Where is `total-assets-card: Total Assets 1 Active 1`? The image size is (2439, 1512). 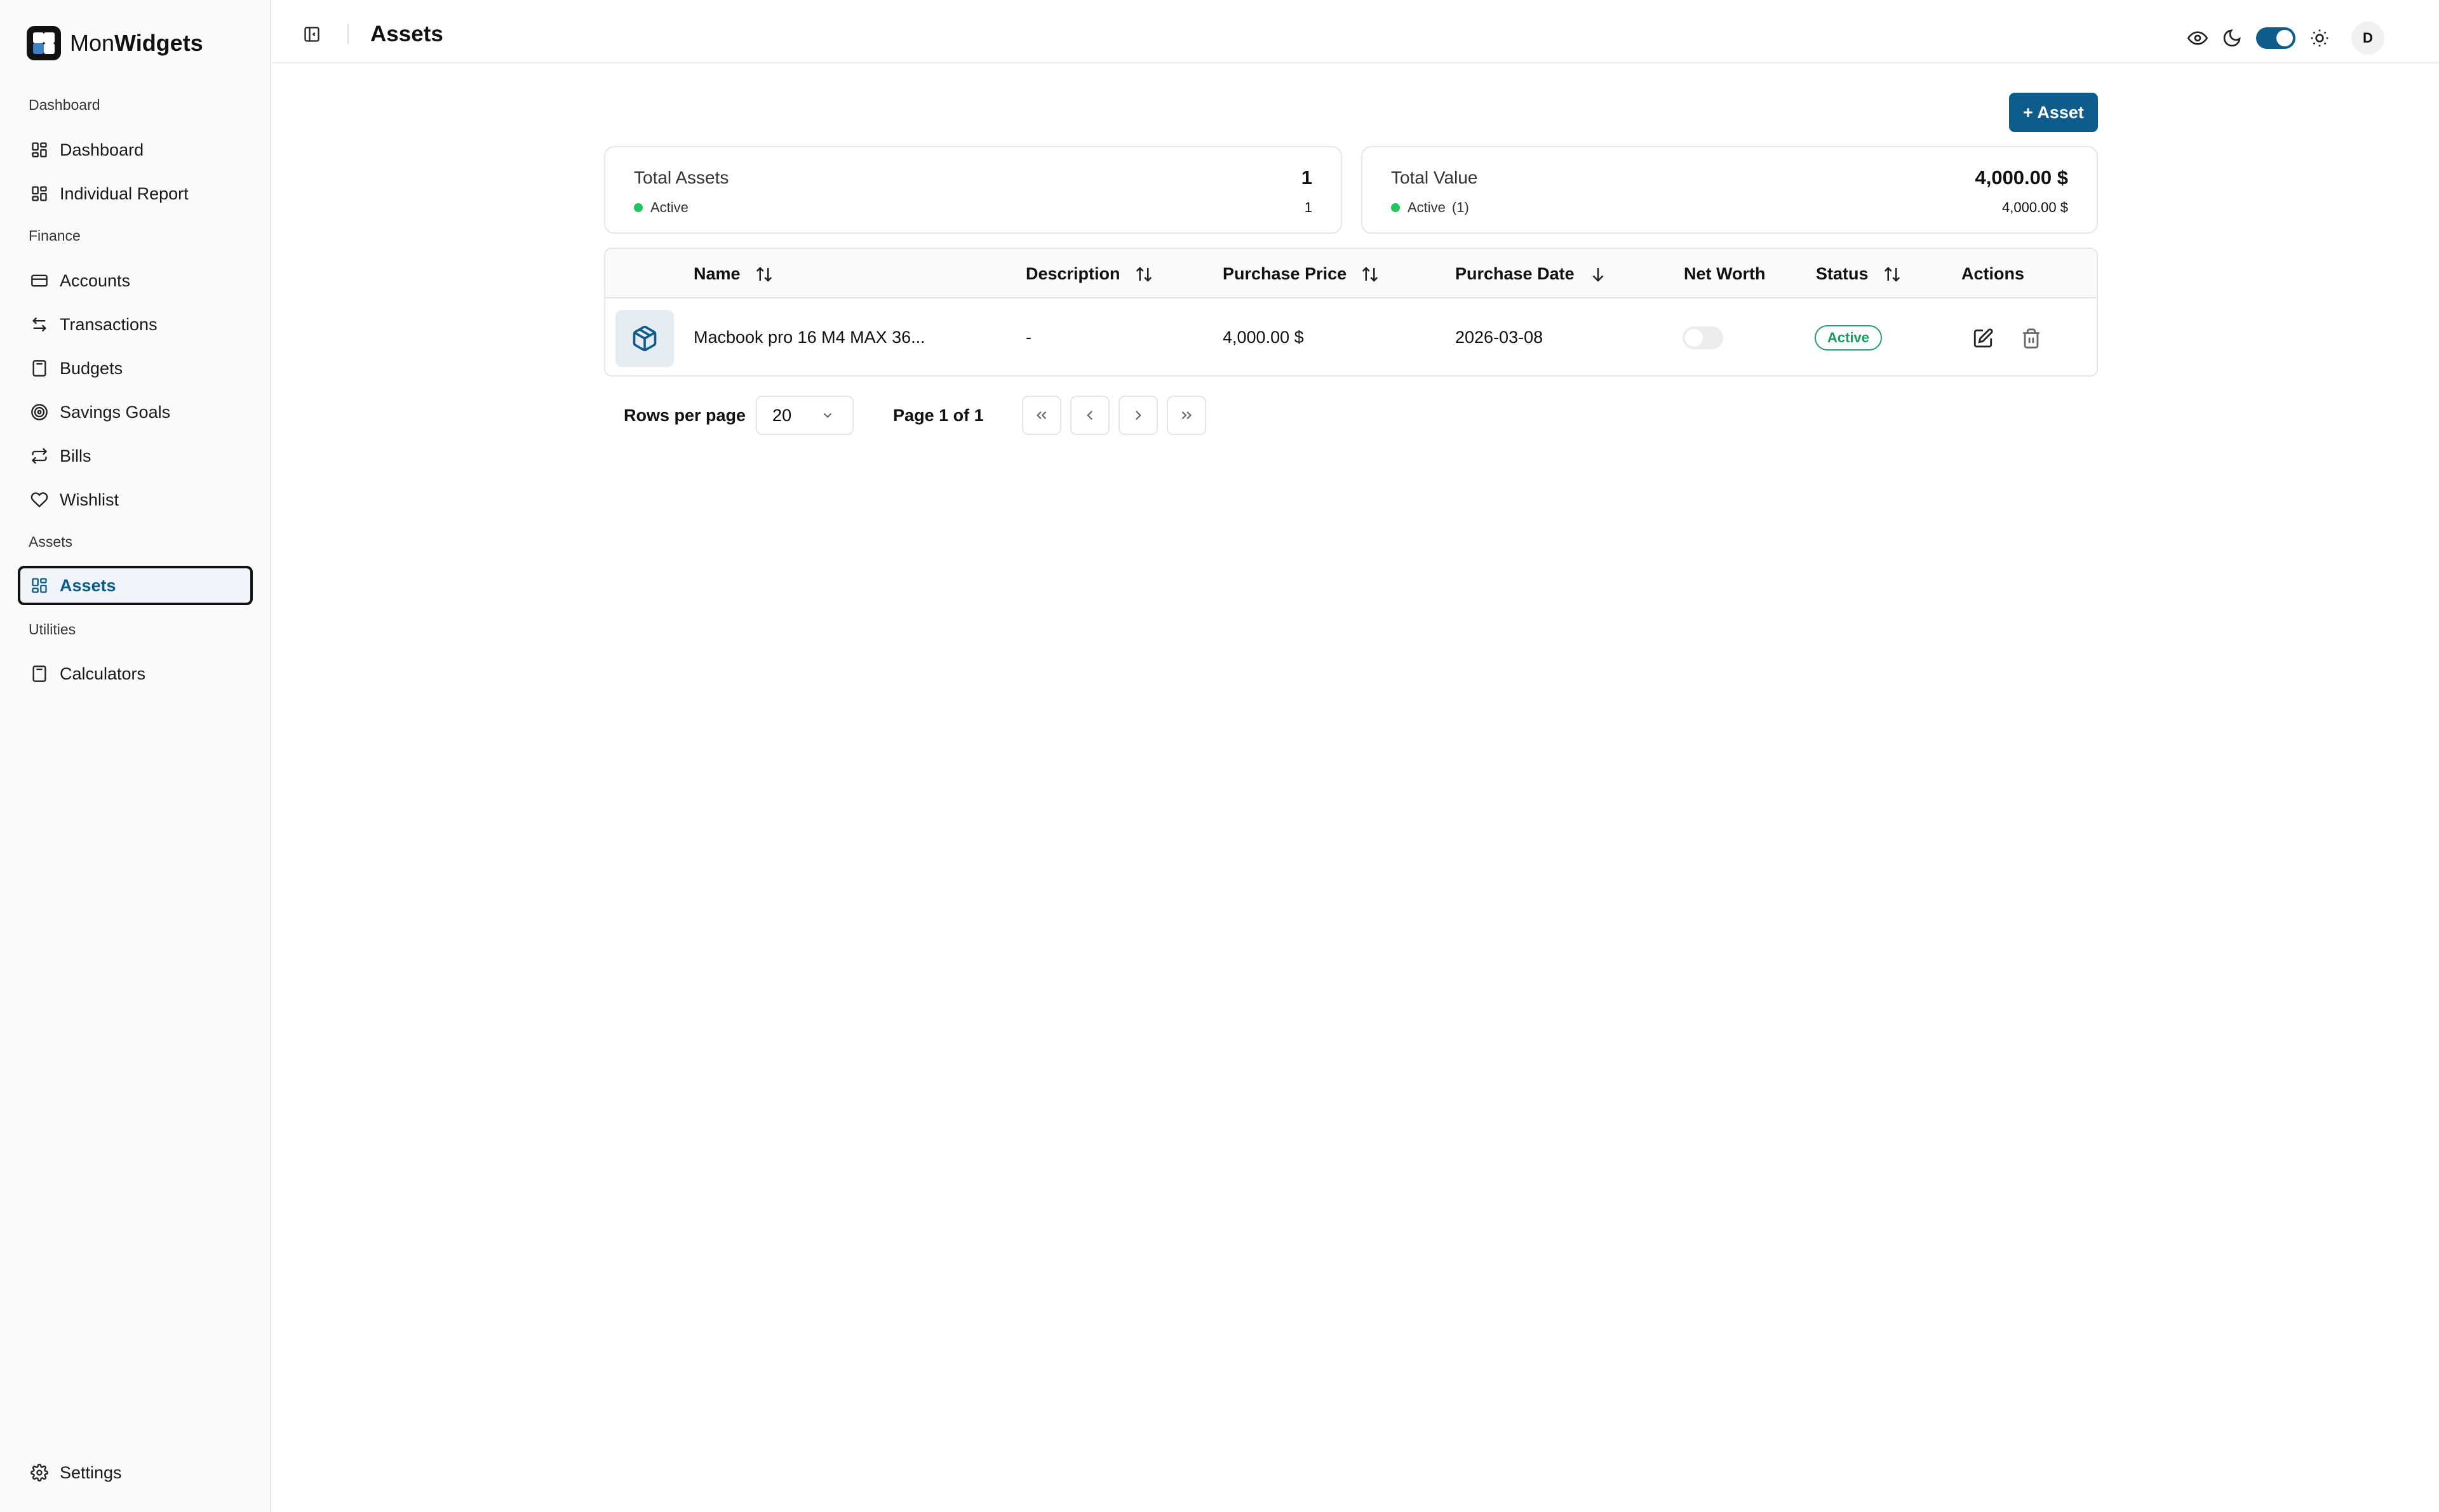 total-assets-card: Total Assets 1 Active 1 is located at coordinates (973, 190).